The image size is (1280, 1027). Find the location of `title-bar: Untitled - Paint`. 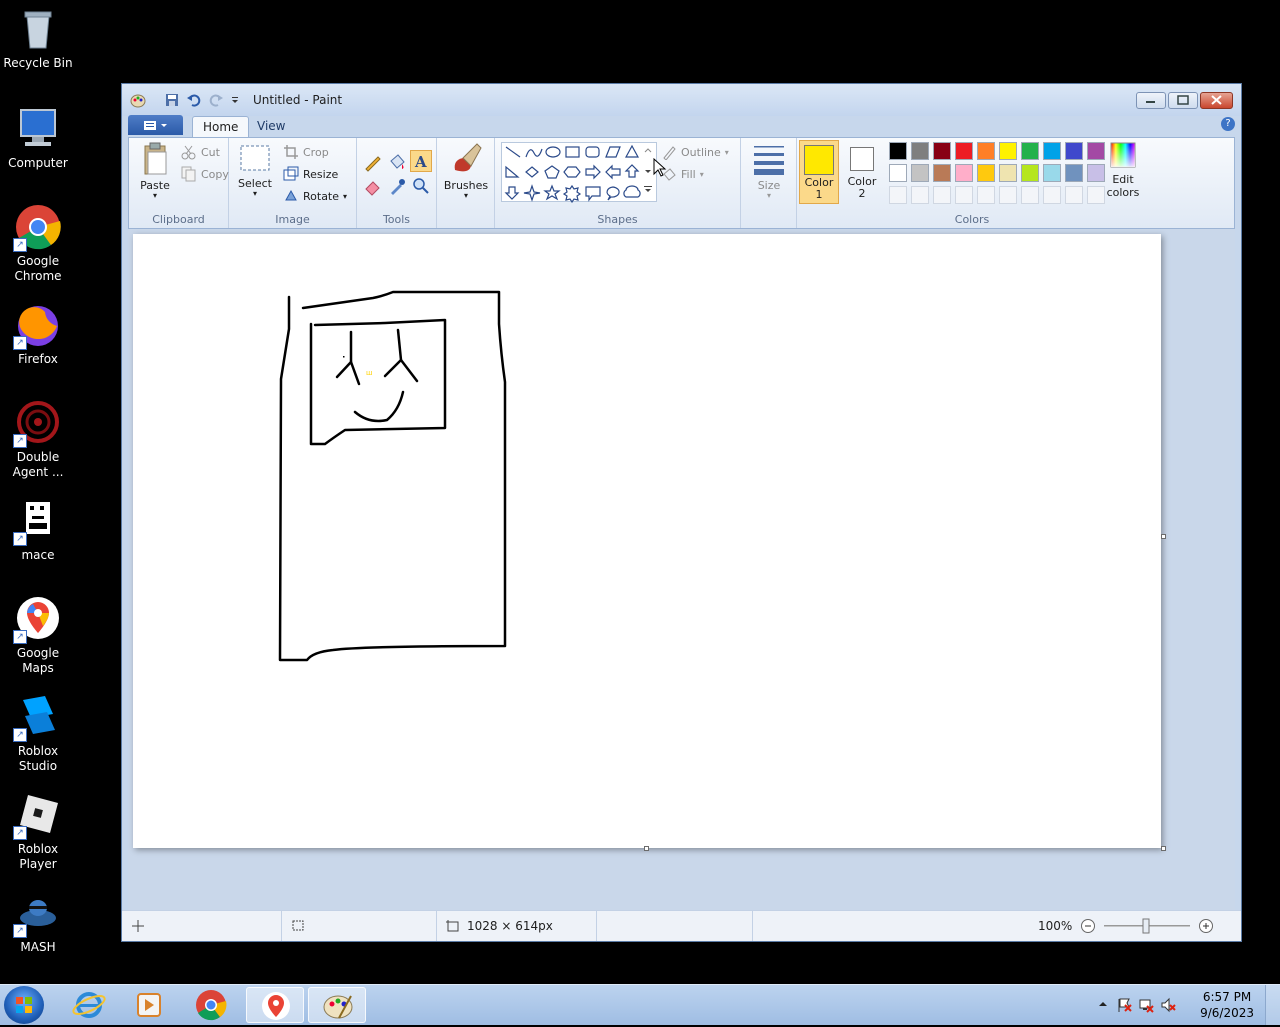

title-bar: Untitled - Paint is located at coordinates (681, 100).